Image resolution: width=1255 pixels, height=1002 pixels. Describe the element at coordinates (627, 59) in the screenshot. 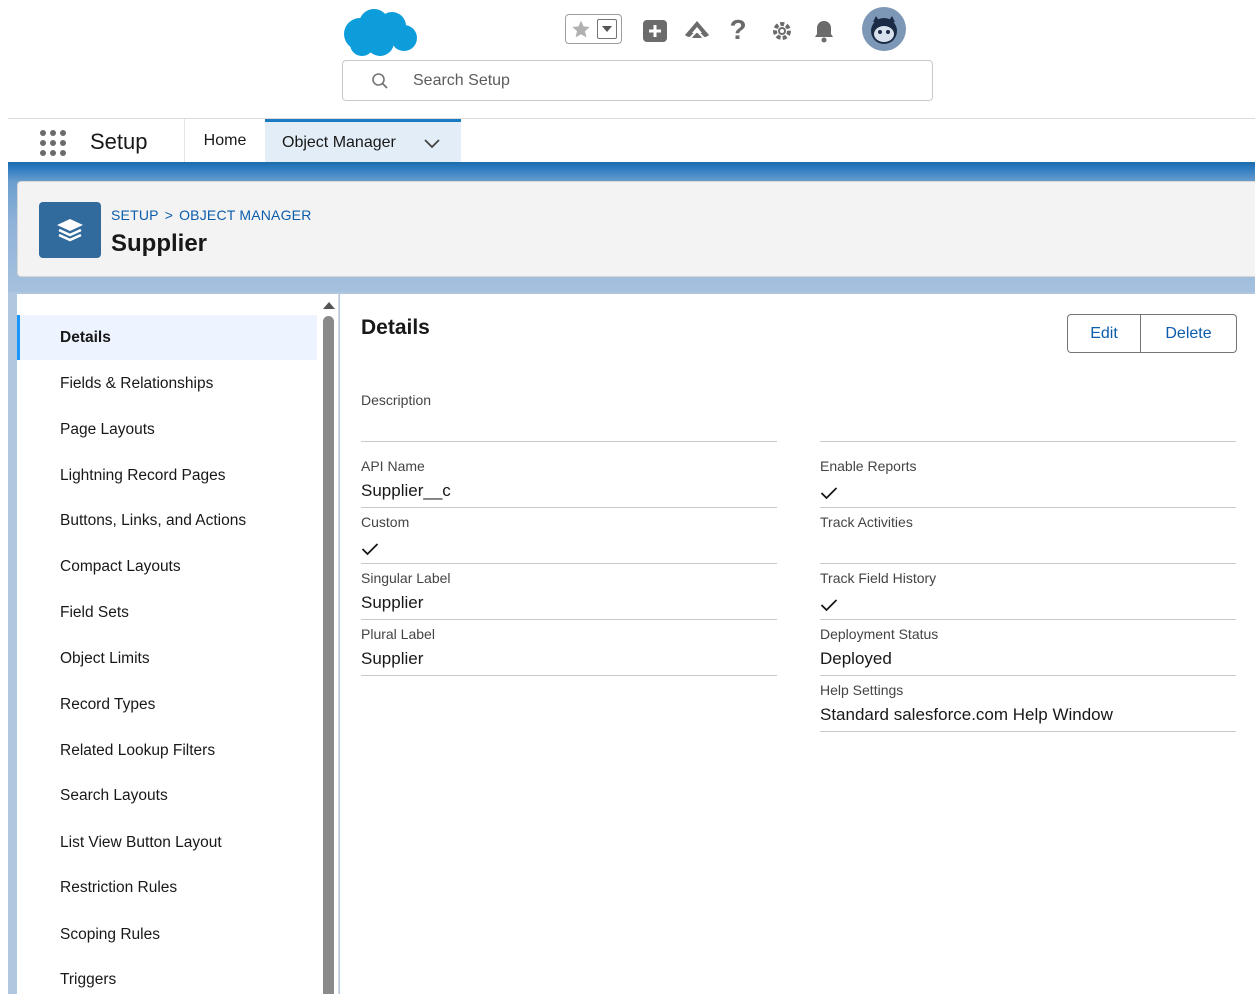

I see `global-header: ?` at that location.